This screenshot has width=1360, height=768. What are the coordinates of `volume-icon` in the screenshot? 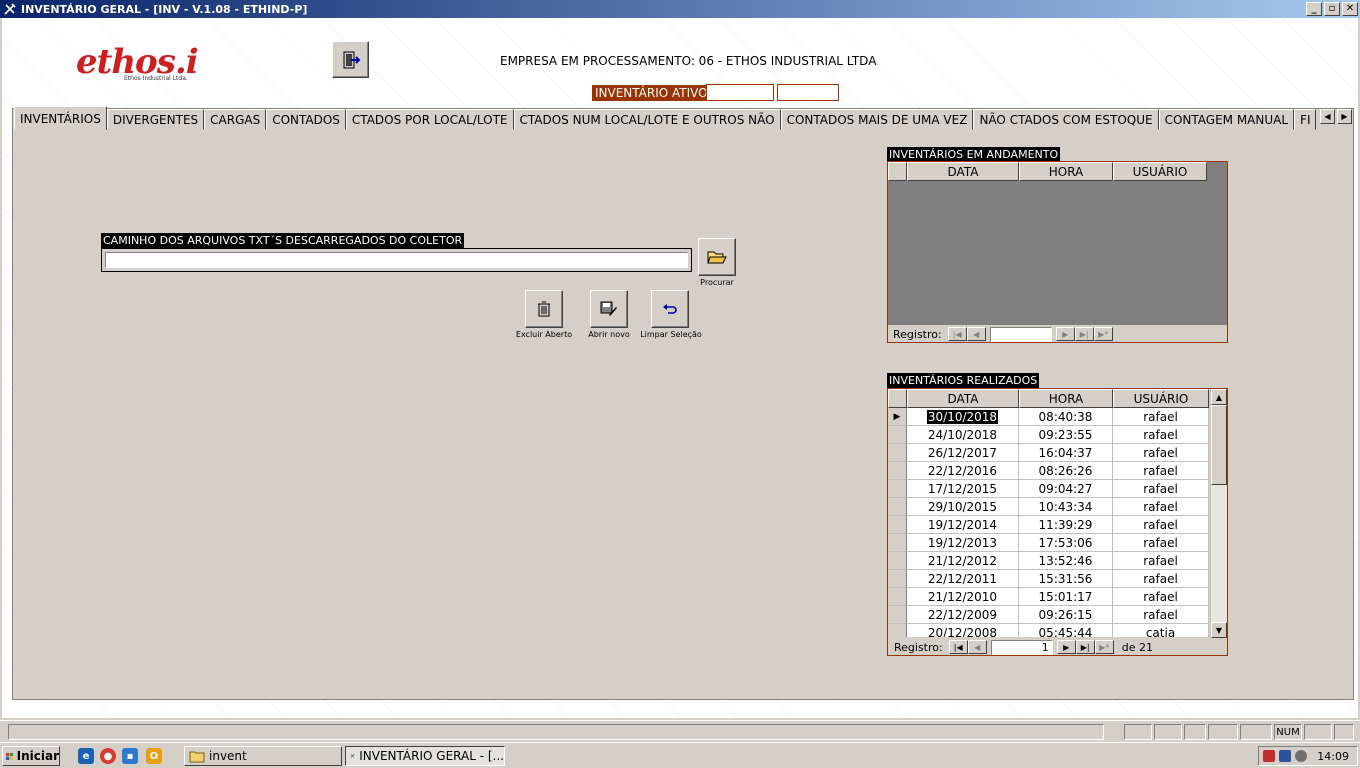 It's located at (1301, 756).